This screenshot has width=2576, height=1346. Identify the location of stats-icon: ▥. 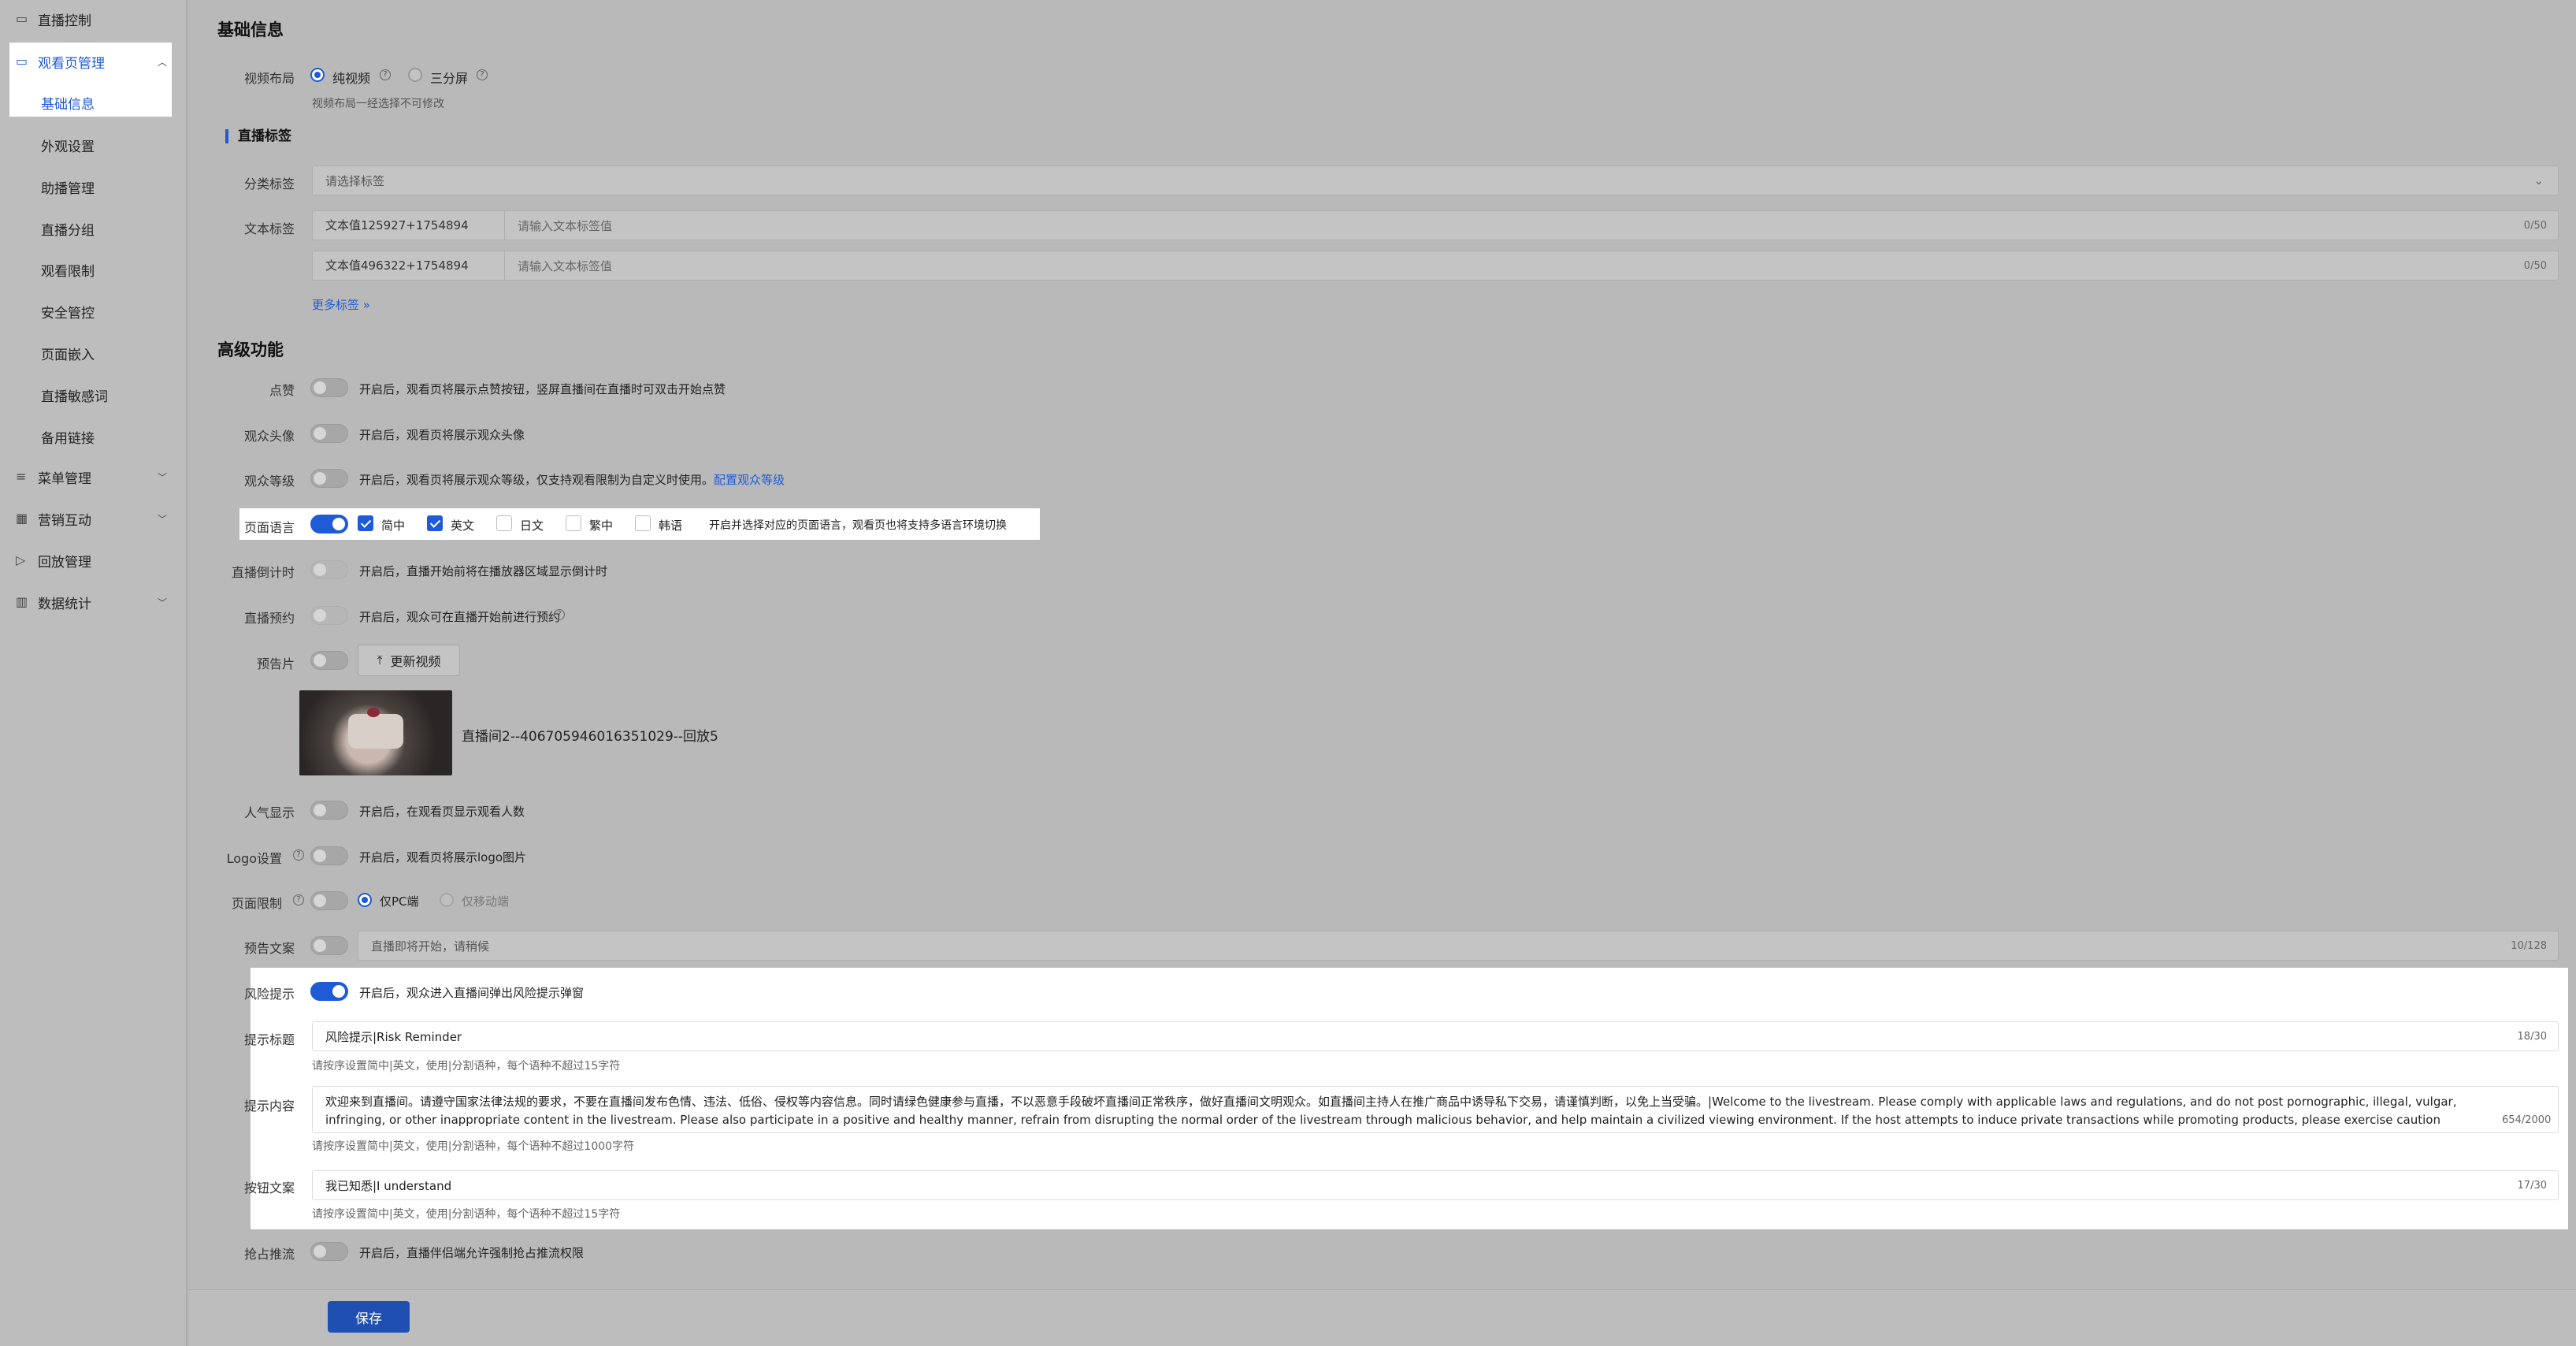
(22, 601).